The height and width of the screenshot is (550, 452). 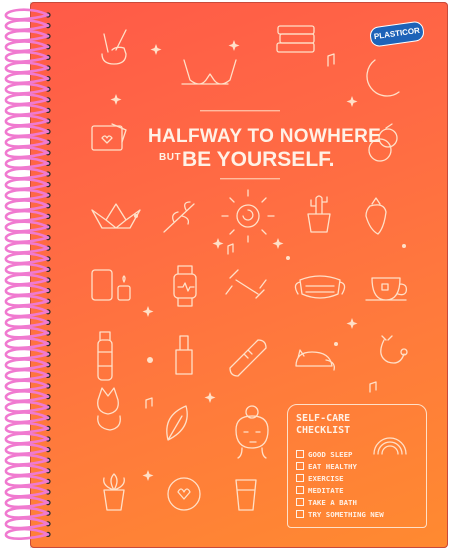 I want to click on heart-plate-icon, so click(x=184, y=494).